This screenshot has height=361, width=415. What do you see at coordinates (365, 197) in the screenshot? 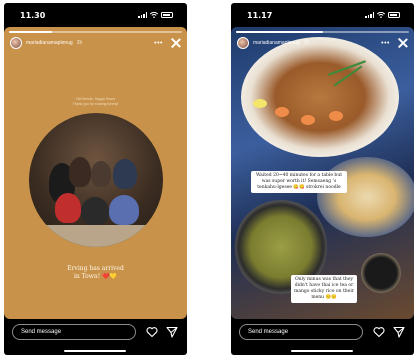
I see `rice-plate` at bounding box center [365, 197].